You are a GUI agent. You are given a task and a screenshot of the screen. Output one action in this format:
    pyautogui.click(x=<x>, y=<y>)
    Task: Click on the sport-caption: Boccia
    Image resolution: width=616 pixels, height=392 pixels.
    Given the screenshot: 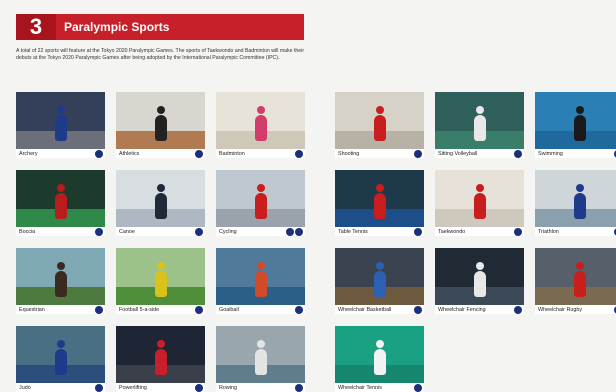 What is the action you would take?
    pyautogui.click(x=60, y=231)
    